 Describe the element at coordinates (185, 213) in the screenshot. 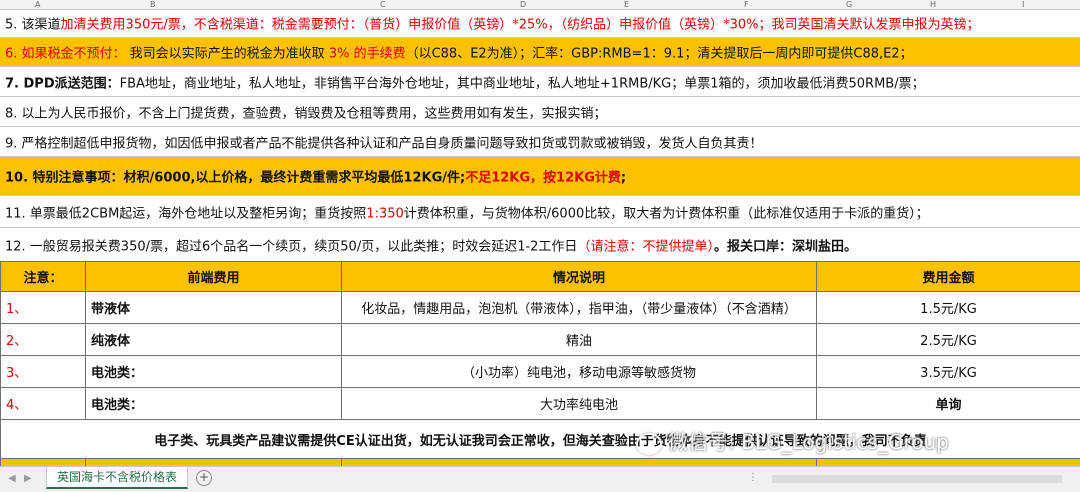

I see `row-11-a: 11. 单票最低2CBM起运，海外仓地址以及整柜另询；重货按照` at that location.